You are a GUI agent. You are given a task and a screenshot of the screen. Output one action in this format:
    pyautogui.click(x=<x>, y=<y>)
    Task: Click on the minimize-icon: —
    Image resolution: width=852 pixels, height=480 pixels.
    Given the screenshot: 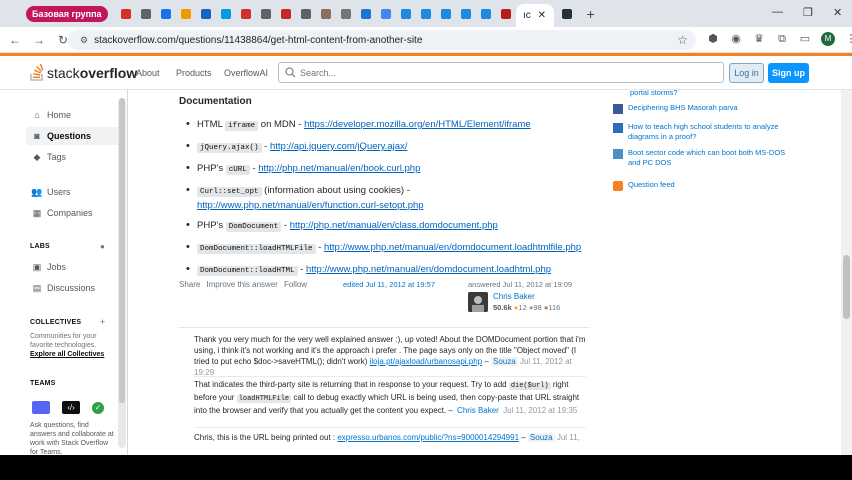 What is the action you would take?
    pyautogui.click(x=777, y=12)
    